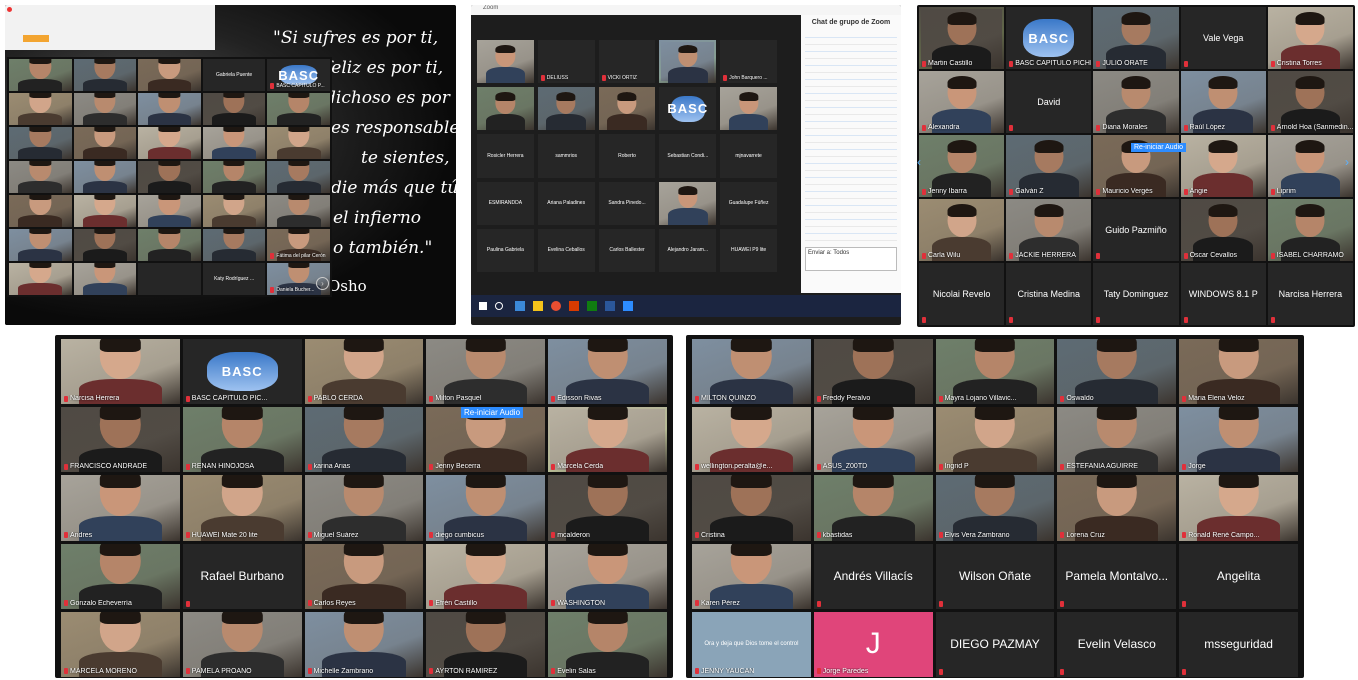  Describe the element at coordinates (873, 644) in the screenshot. I see `participant-tile: J Jorge Paredes` at that location.